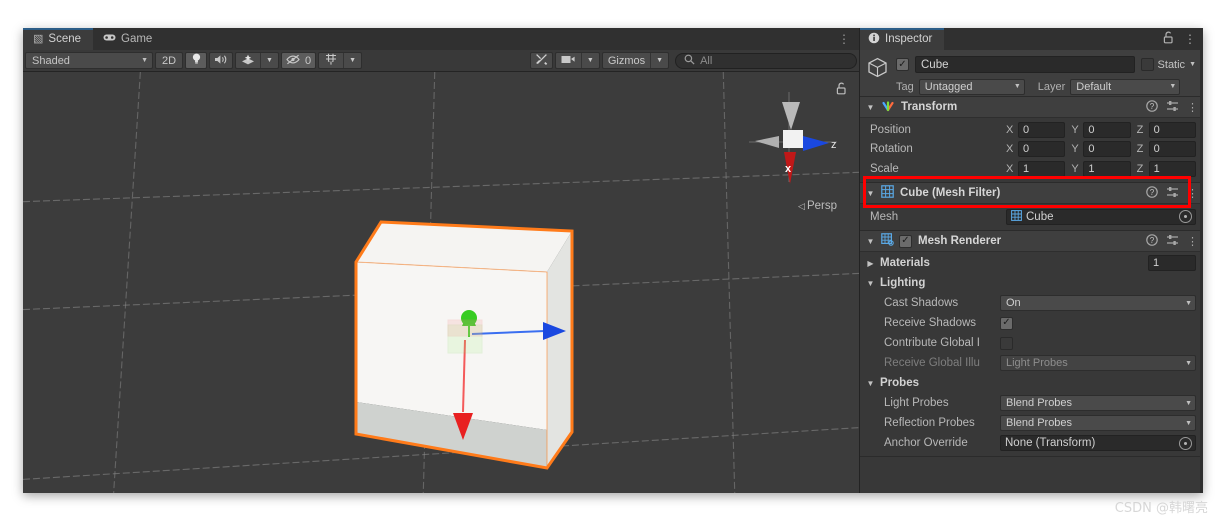  What do you see at coordinates (1036, 168) in the screenshot?
I see `scale-x-field: X1` at bounding box center [1036, 168].